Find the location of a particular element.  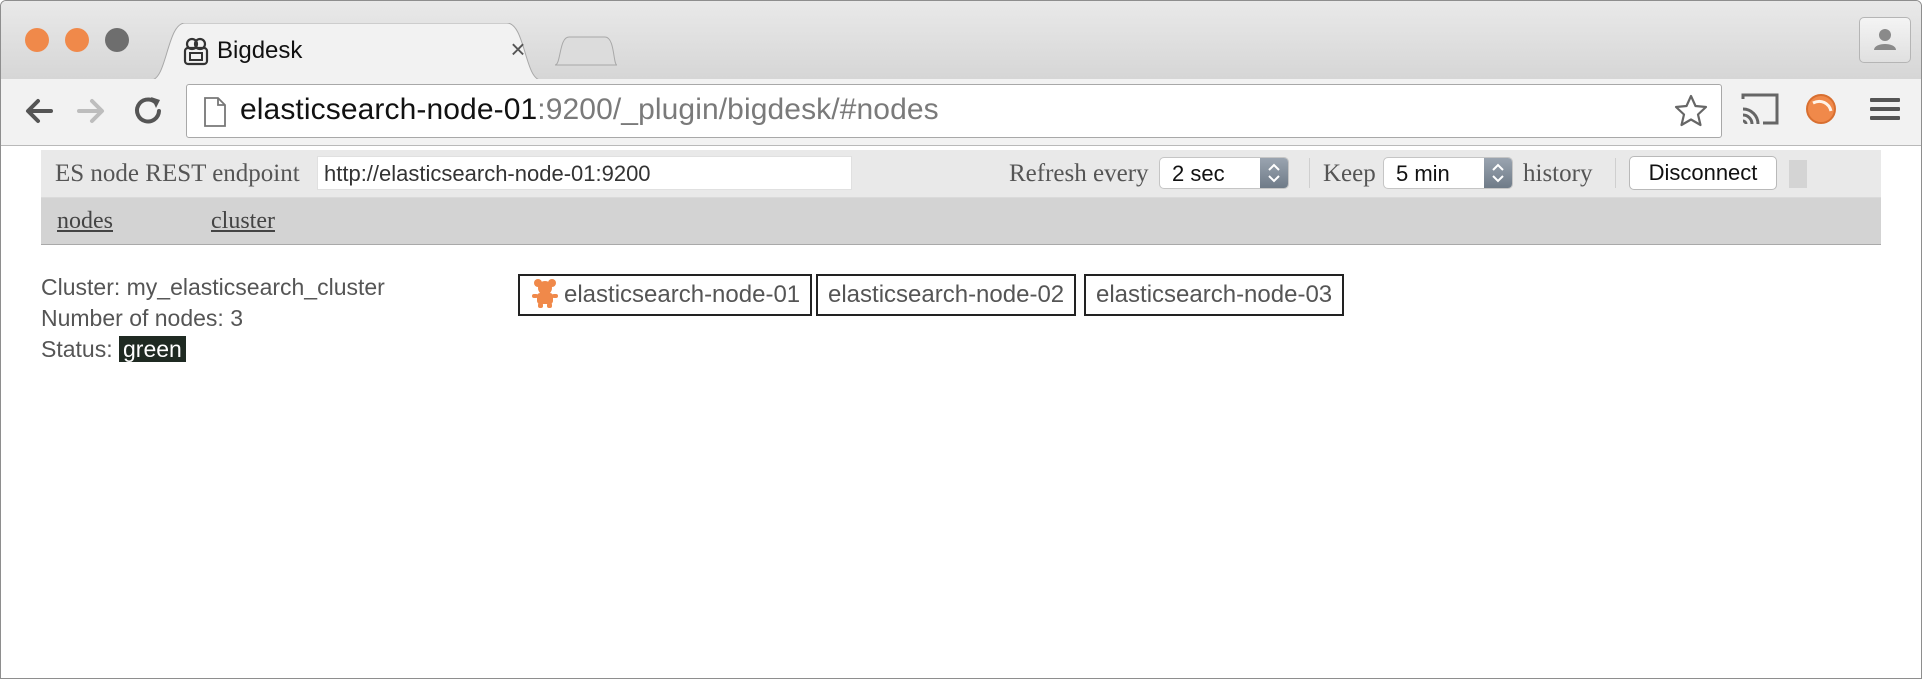

reload-icon is located at coordinates (149, 111).